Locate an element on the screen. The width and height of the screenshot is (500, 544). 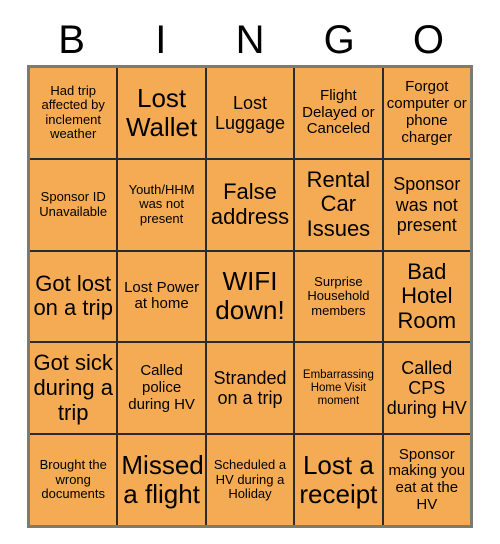
bingo-cell-label: Forgot computer or phone charger is located at coordinates (426, 112).